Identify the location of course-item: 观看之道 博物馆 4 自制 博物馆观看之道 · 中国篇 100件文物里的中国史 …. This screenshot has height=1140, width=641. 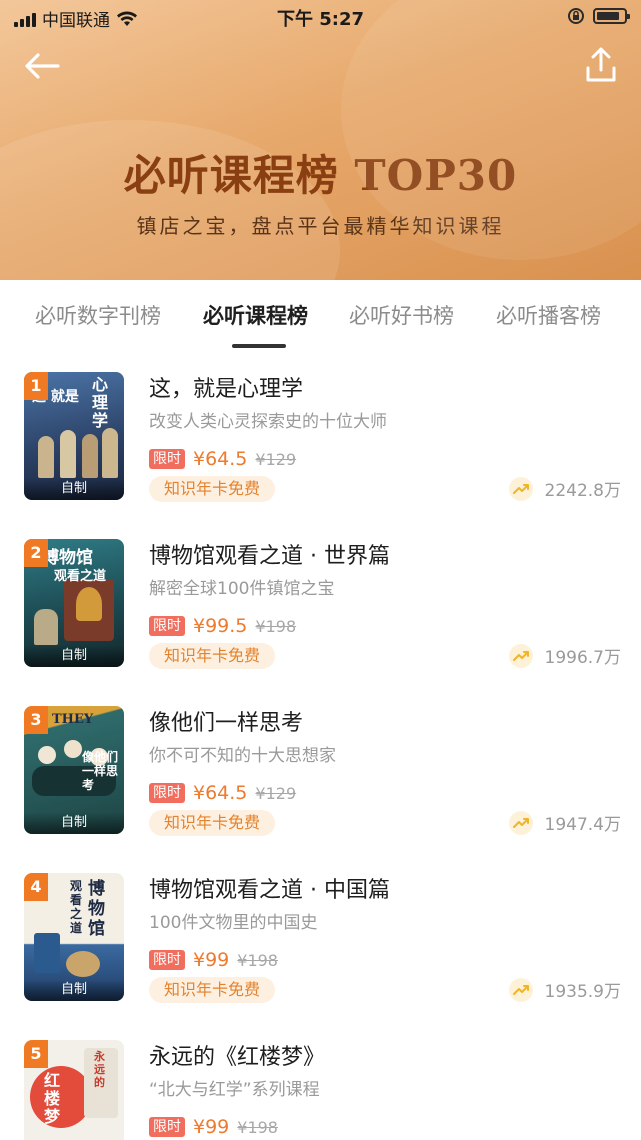
(320, 936).